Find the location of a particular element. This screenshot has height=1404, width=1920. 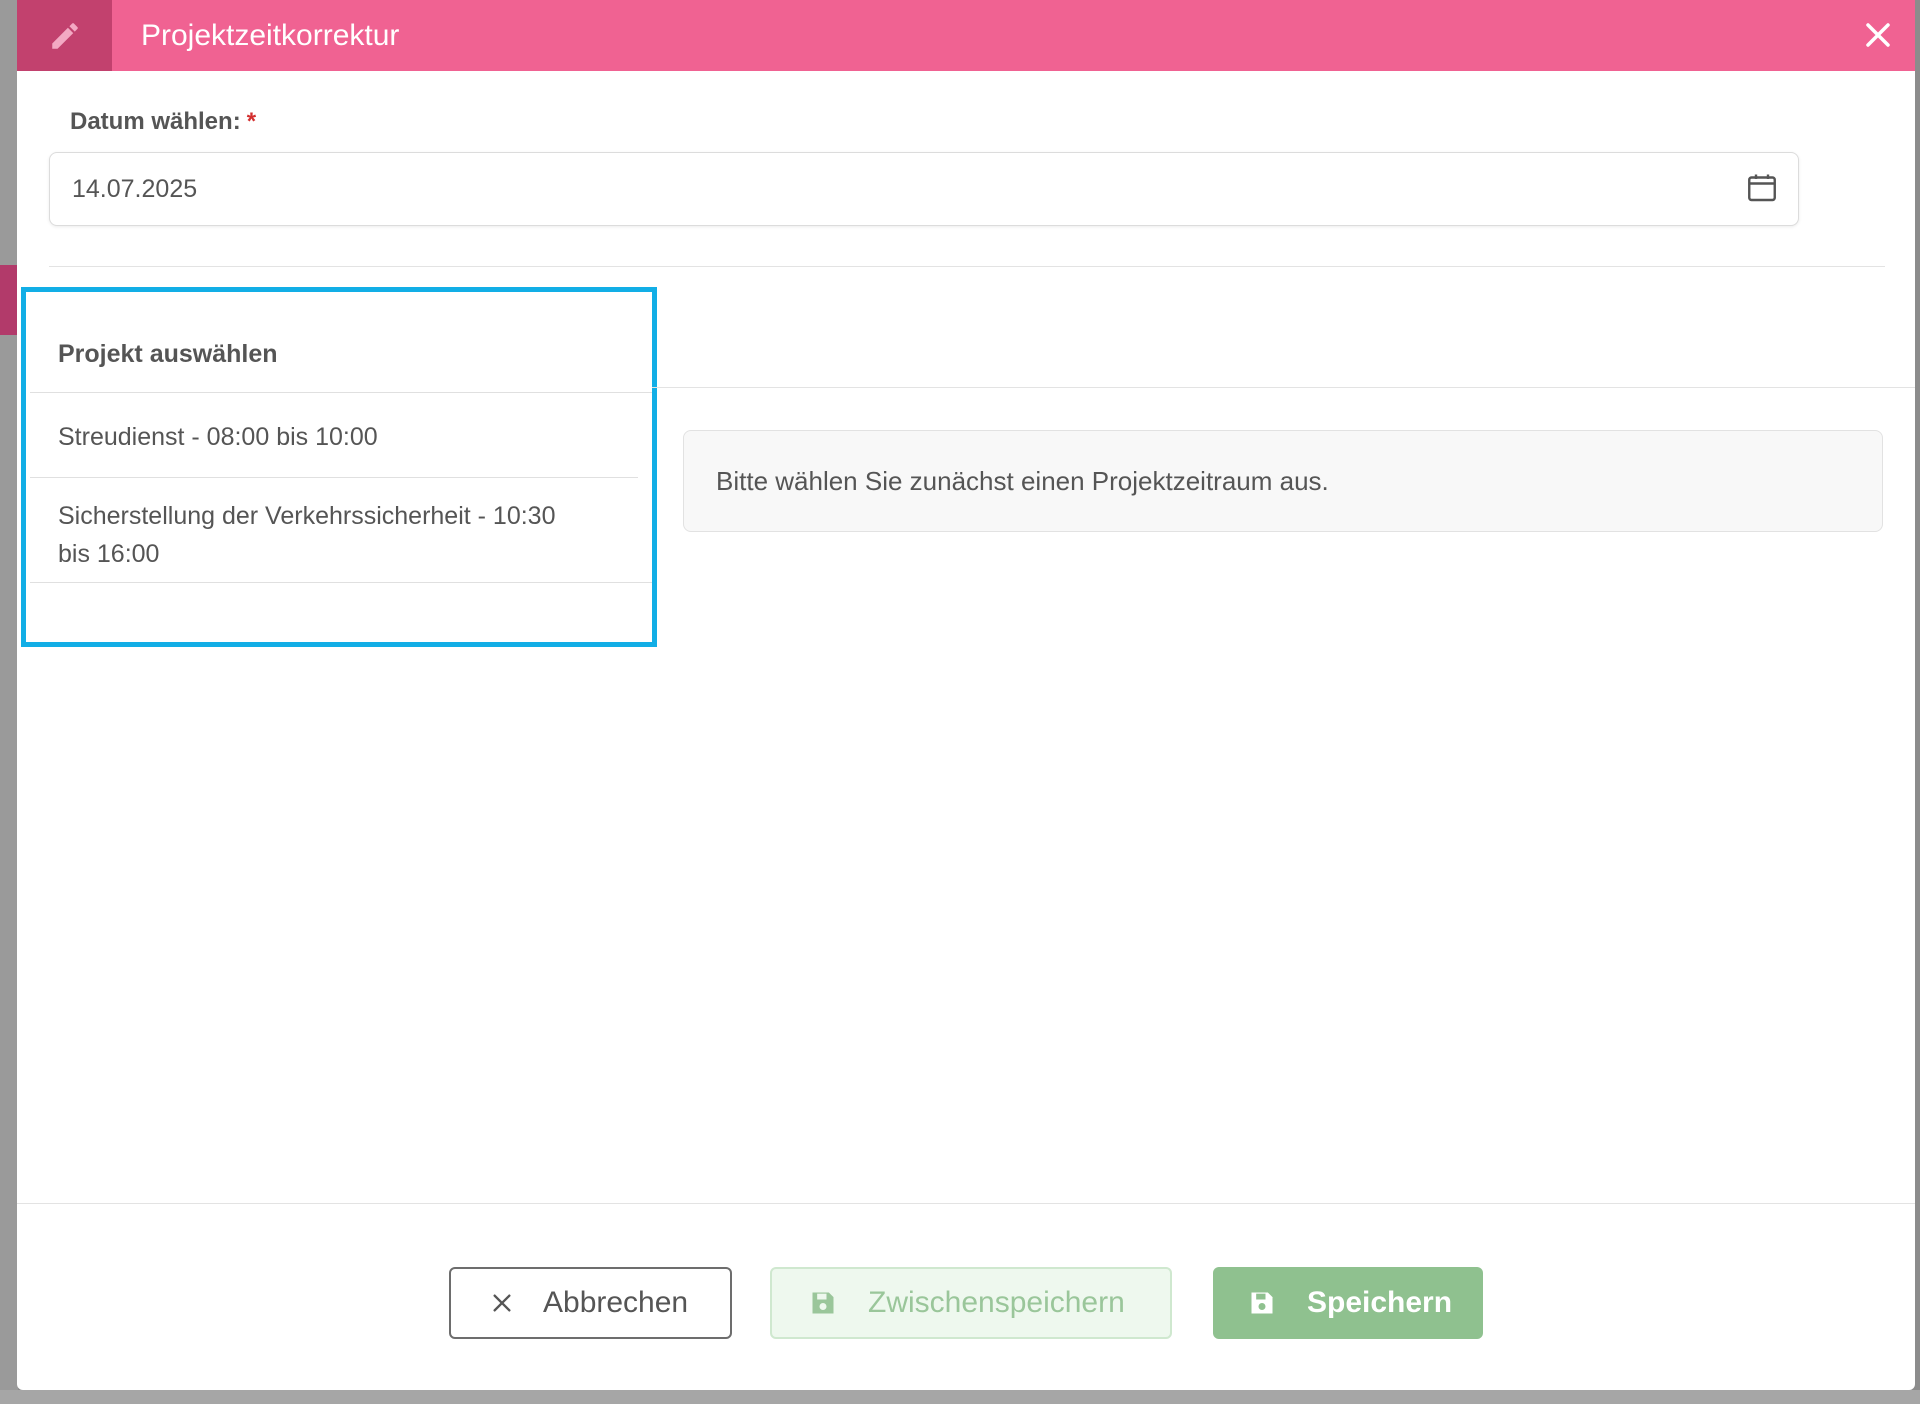

pencil-icon is located at coordinates (64, 35).